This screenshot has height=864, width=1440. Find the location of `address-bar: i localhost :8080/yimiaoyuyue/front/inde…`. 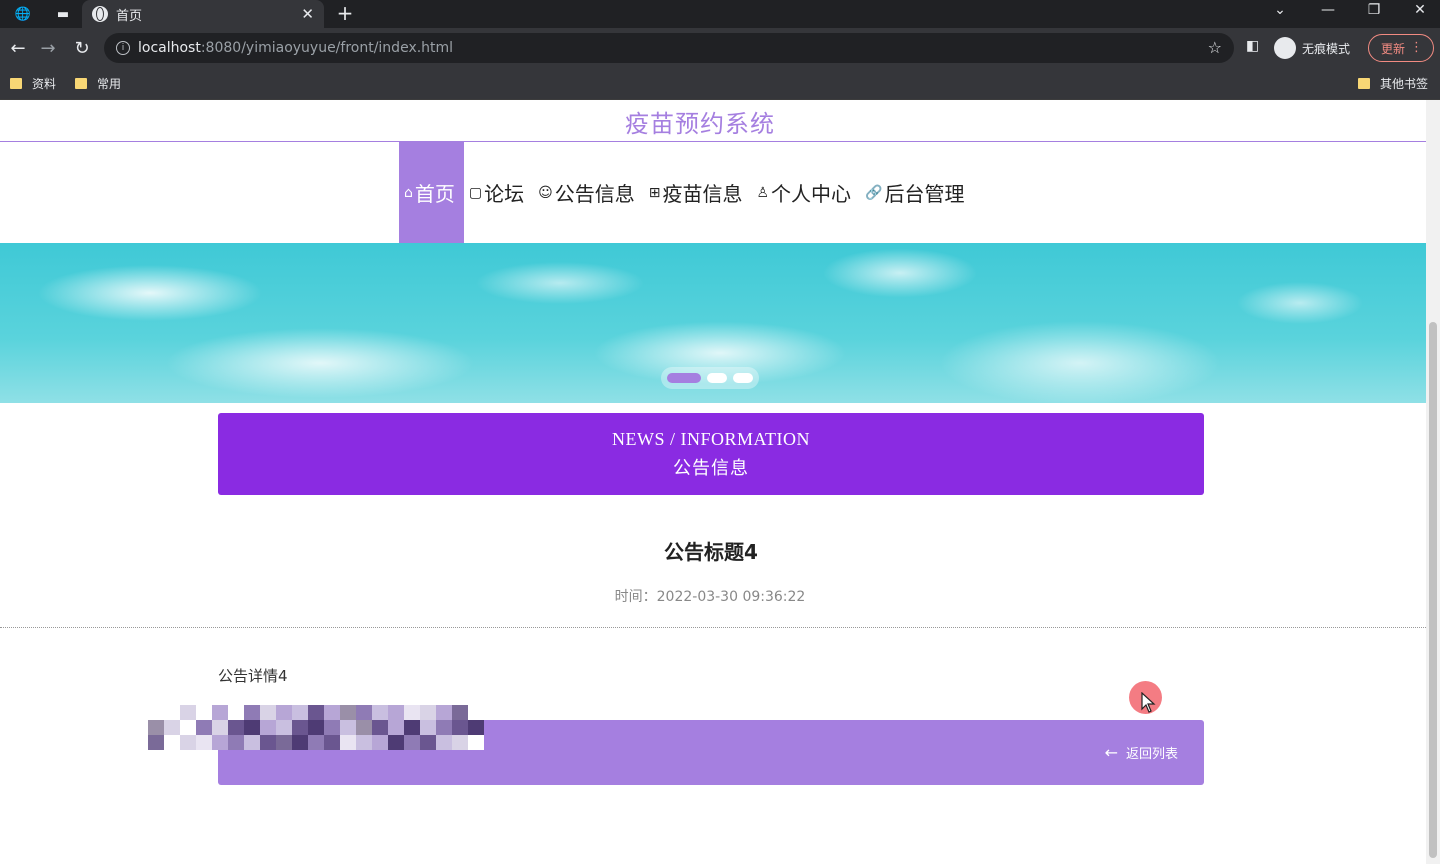

address-bar: i localhost :8080/yimiaoyuyue/front/inde… is located at coordinates (669, 48).